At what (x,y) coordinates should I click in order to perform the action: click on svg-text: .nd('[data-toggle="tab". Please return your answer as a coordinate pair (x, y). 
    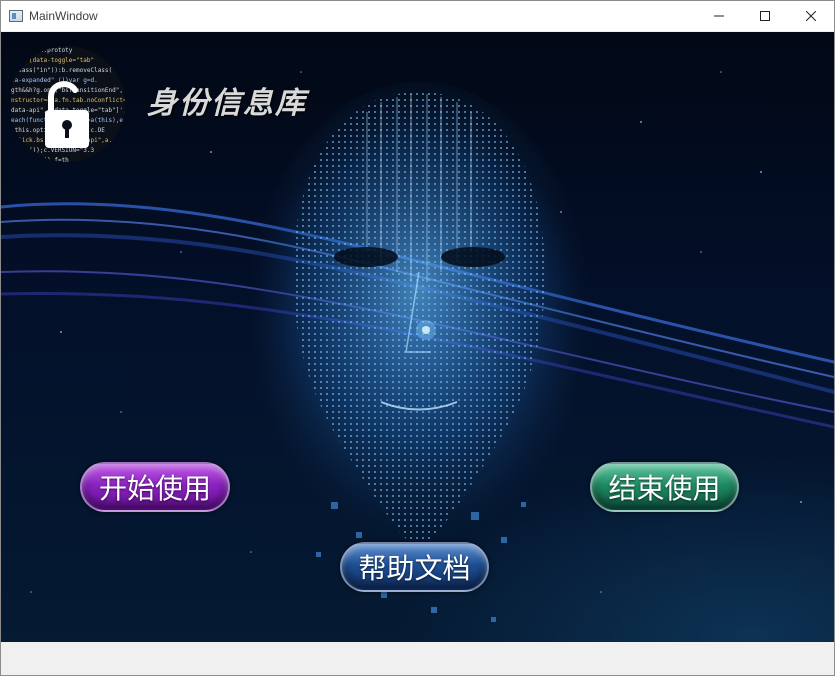
    Looking at the image, I should click on (52, 60).